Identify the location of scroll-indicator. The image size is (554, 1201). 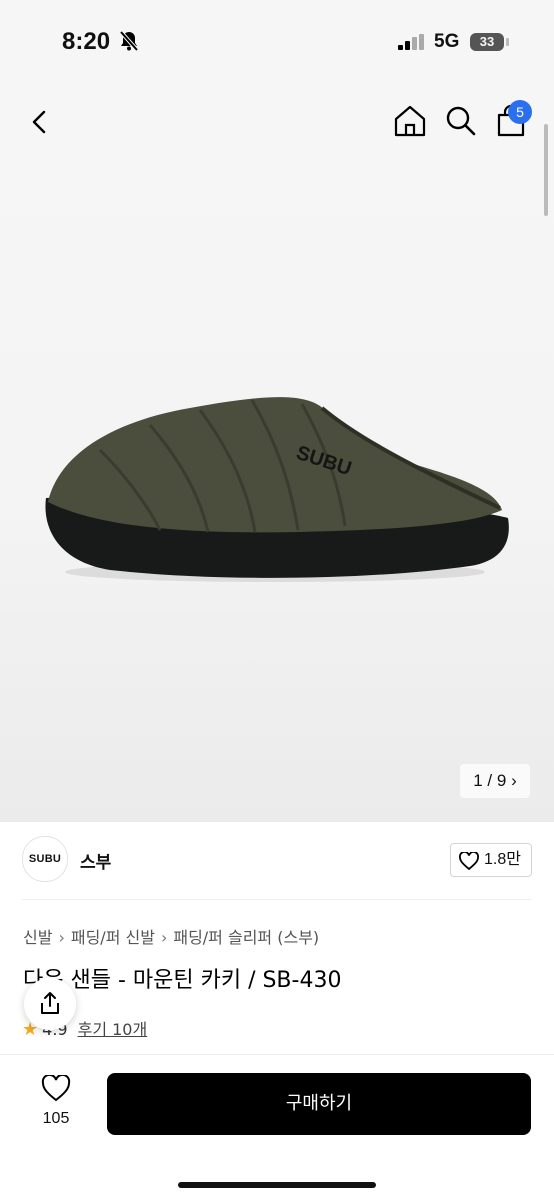
(546, 170).